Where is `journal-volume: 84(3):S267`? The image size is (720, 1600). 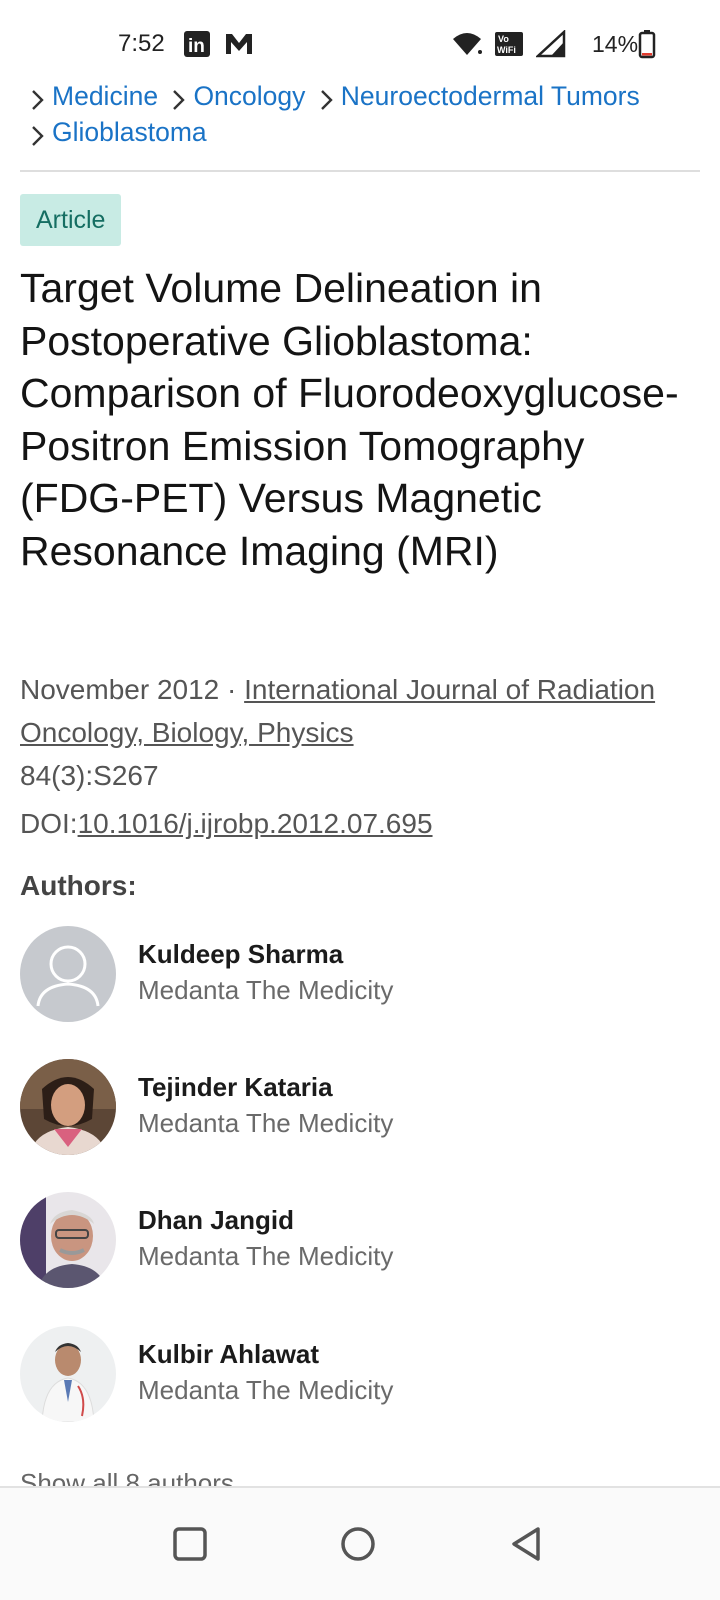
journal-volume: 84(3):S267 is located at coordinates (89, 775).